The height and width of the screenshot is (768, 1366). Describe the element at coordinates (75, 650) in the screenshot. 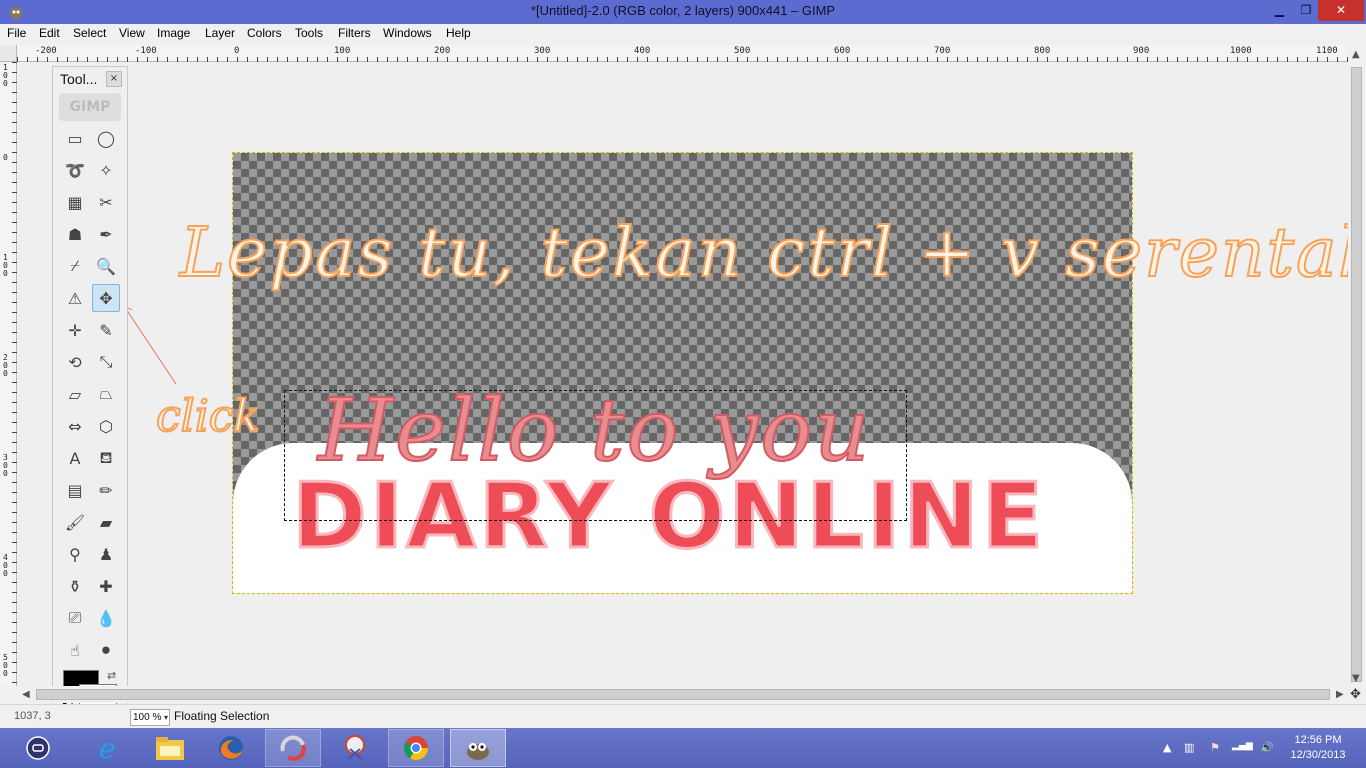

I see `smudge-icon: ☝` at that location.